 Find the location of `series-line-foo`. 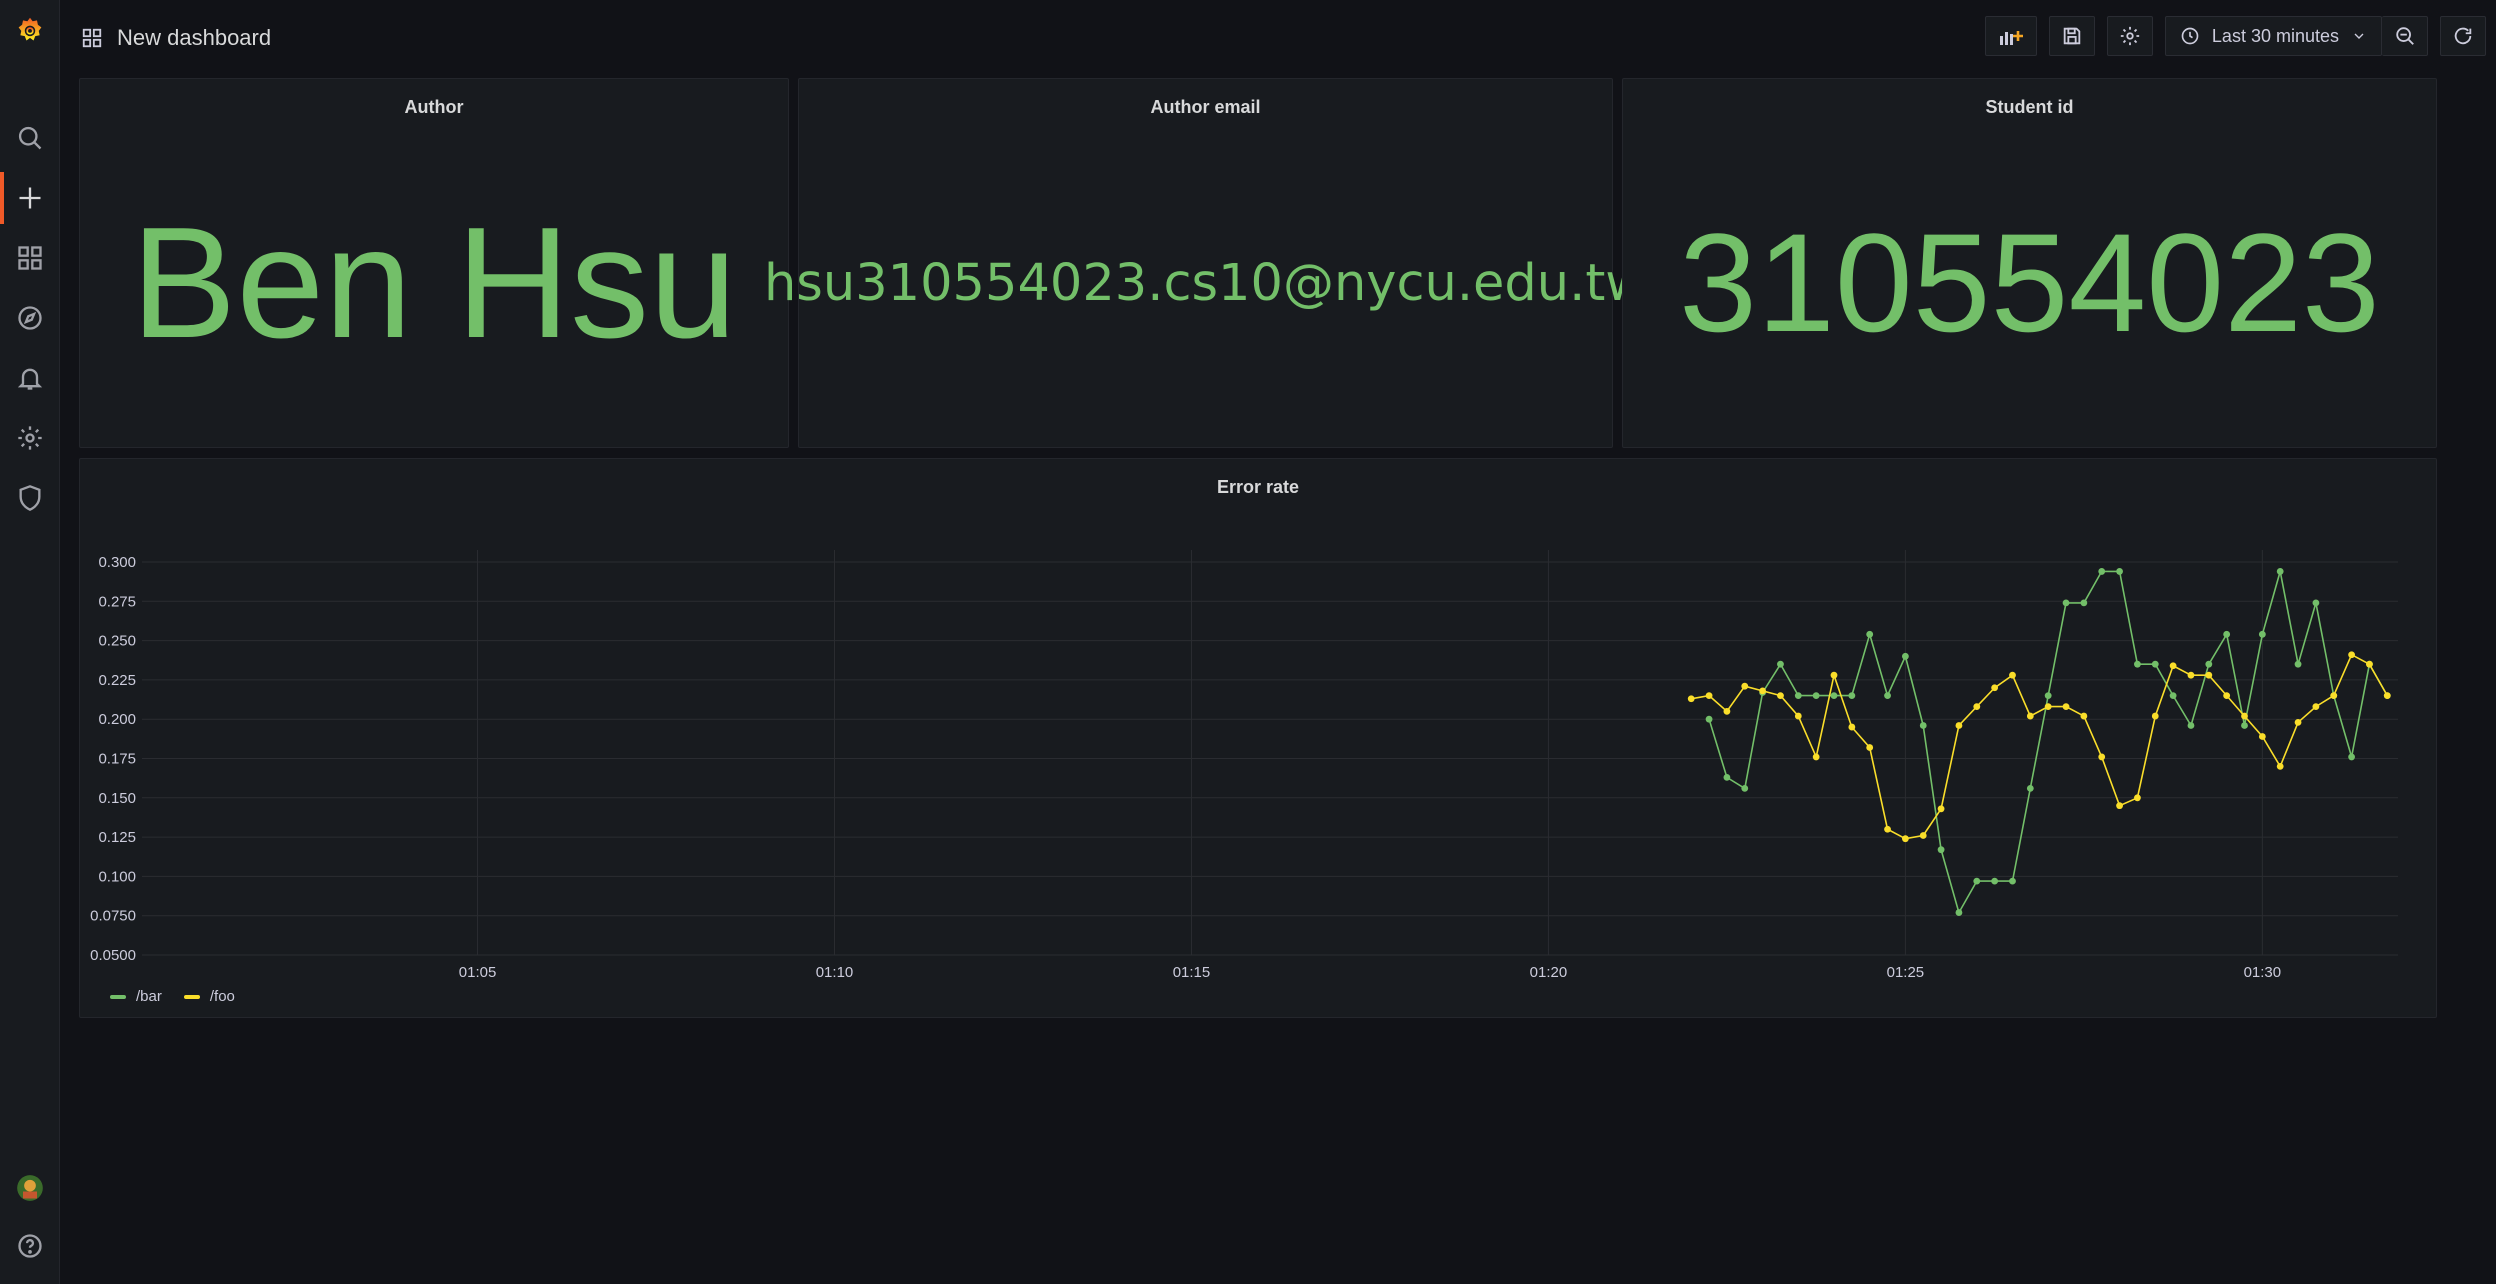

series-line-foo is located at coordinates (2039, 746).